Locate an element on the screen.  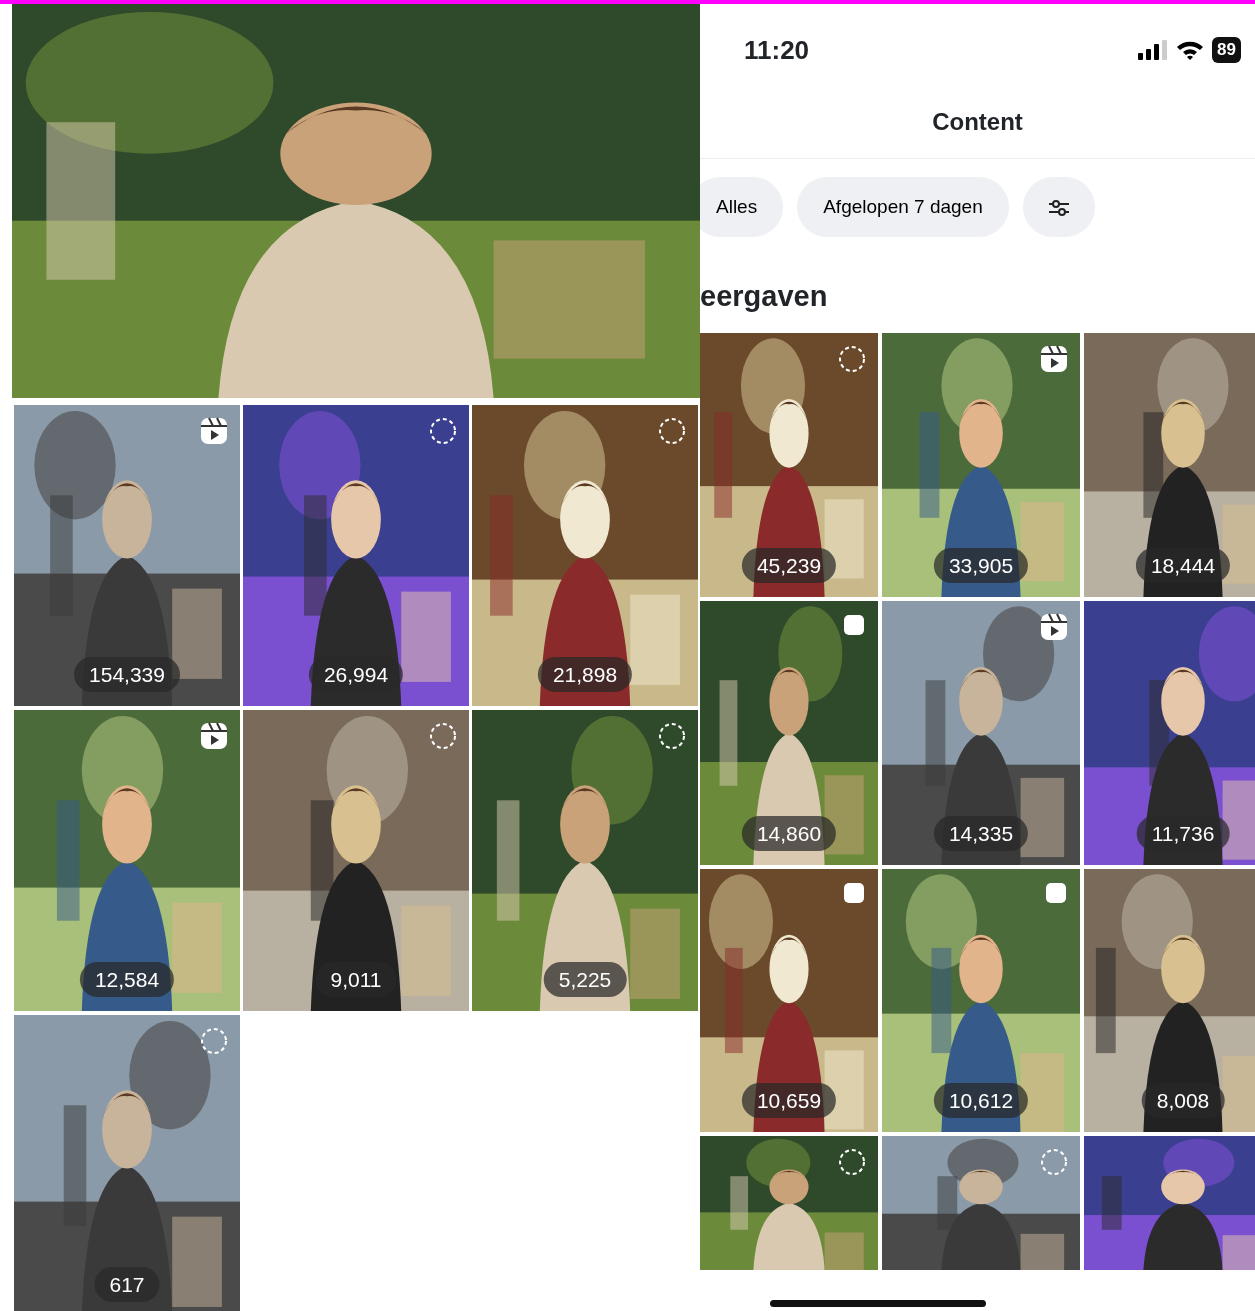
wifi-icon is located at coordinates (1190, 50).